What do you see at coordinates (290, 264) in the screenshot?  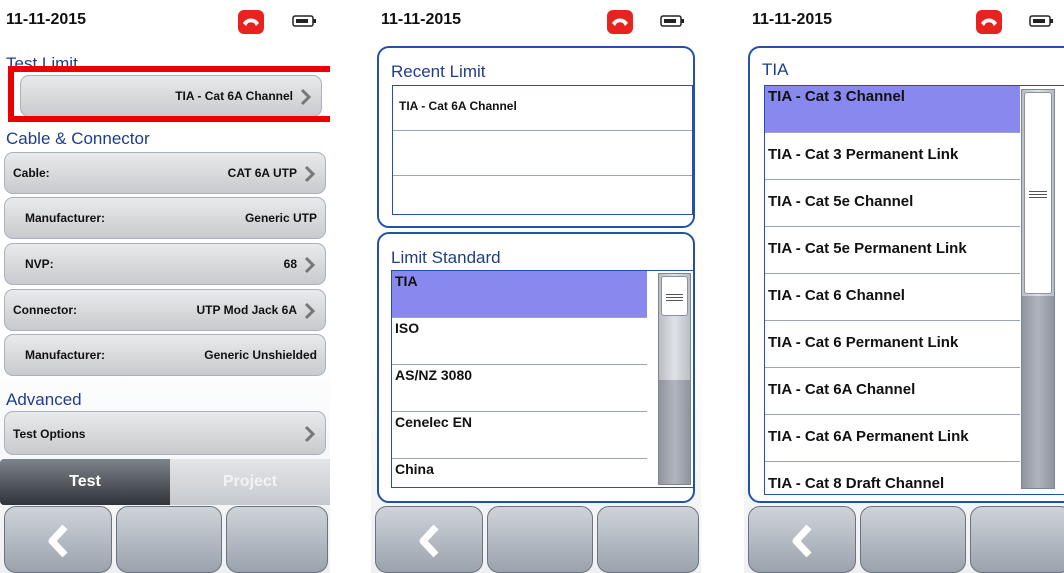 I see `nvp-value: 68` at bounding box center [290, 264].